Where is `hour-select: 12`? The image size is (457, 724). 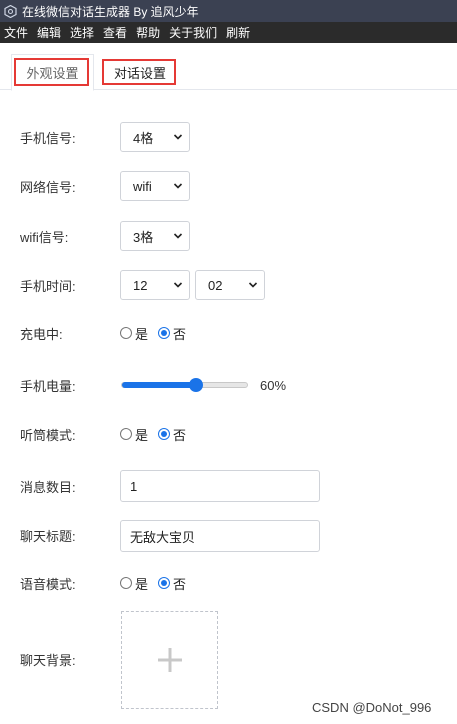 hour-select: 12 is located at coordinates (155, 285).